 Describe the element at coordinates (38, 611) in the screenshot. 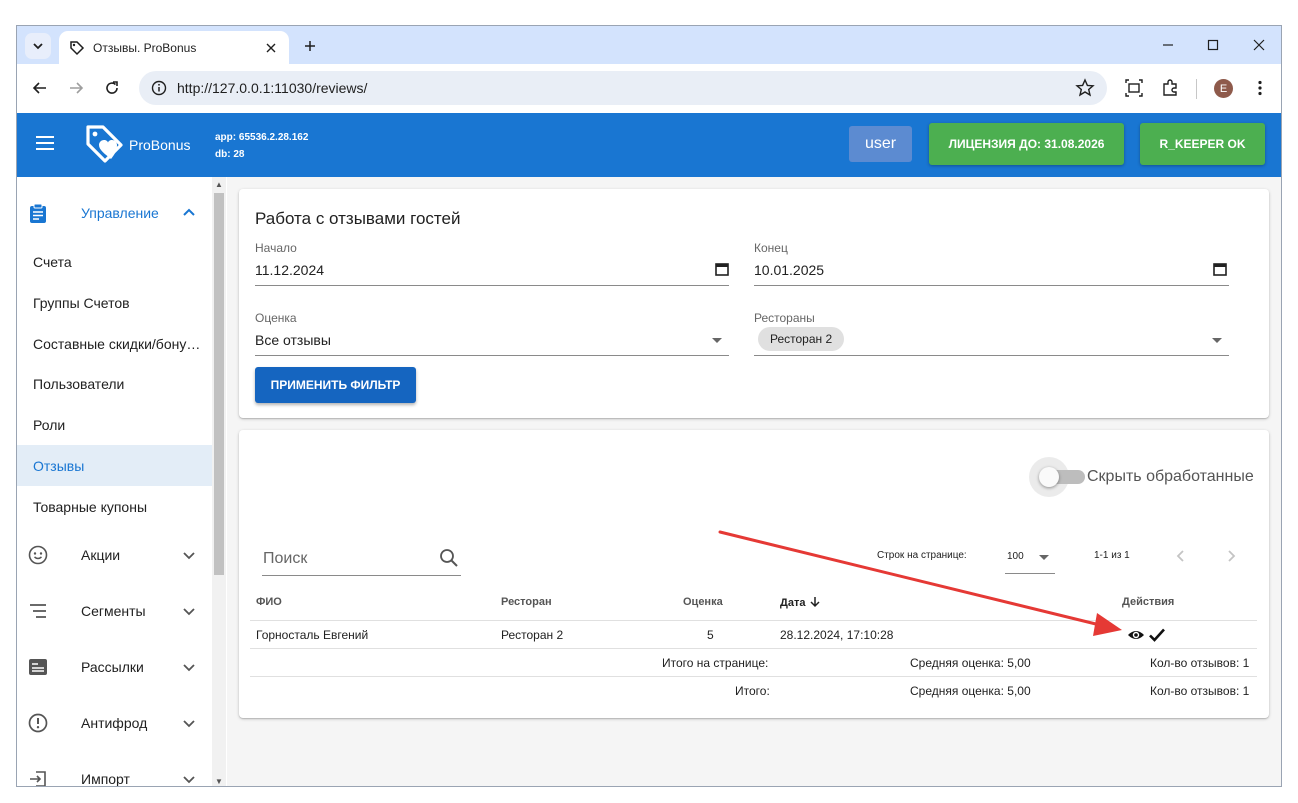

I see `segments-icon` at that location.